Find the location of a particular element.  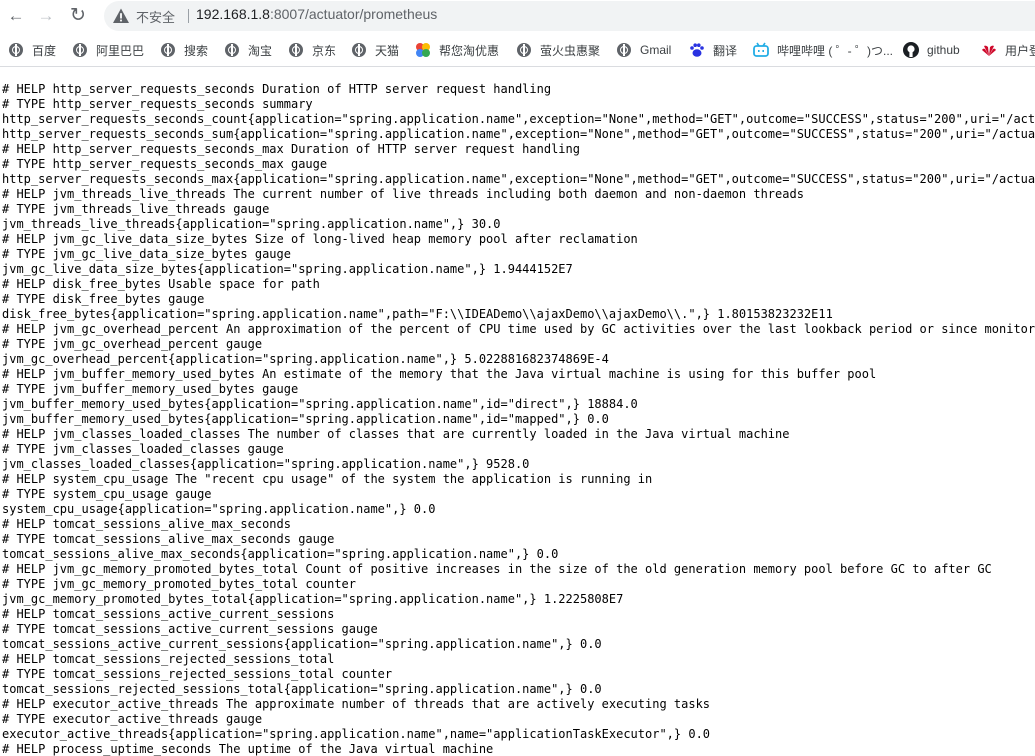

arrow-right-icon: → is located at coordinates (46, 15).